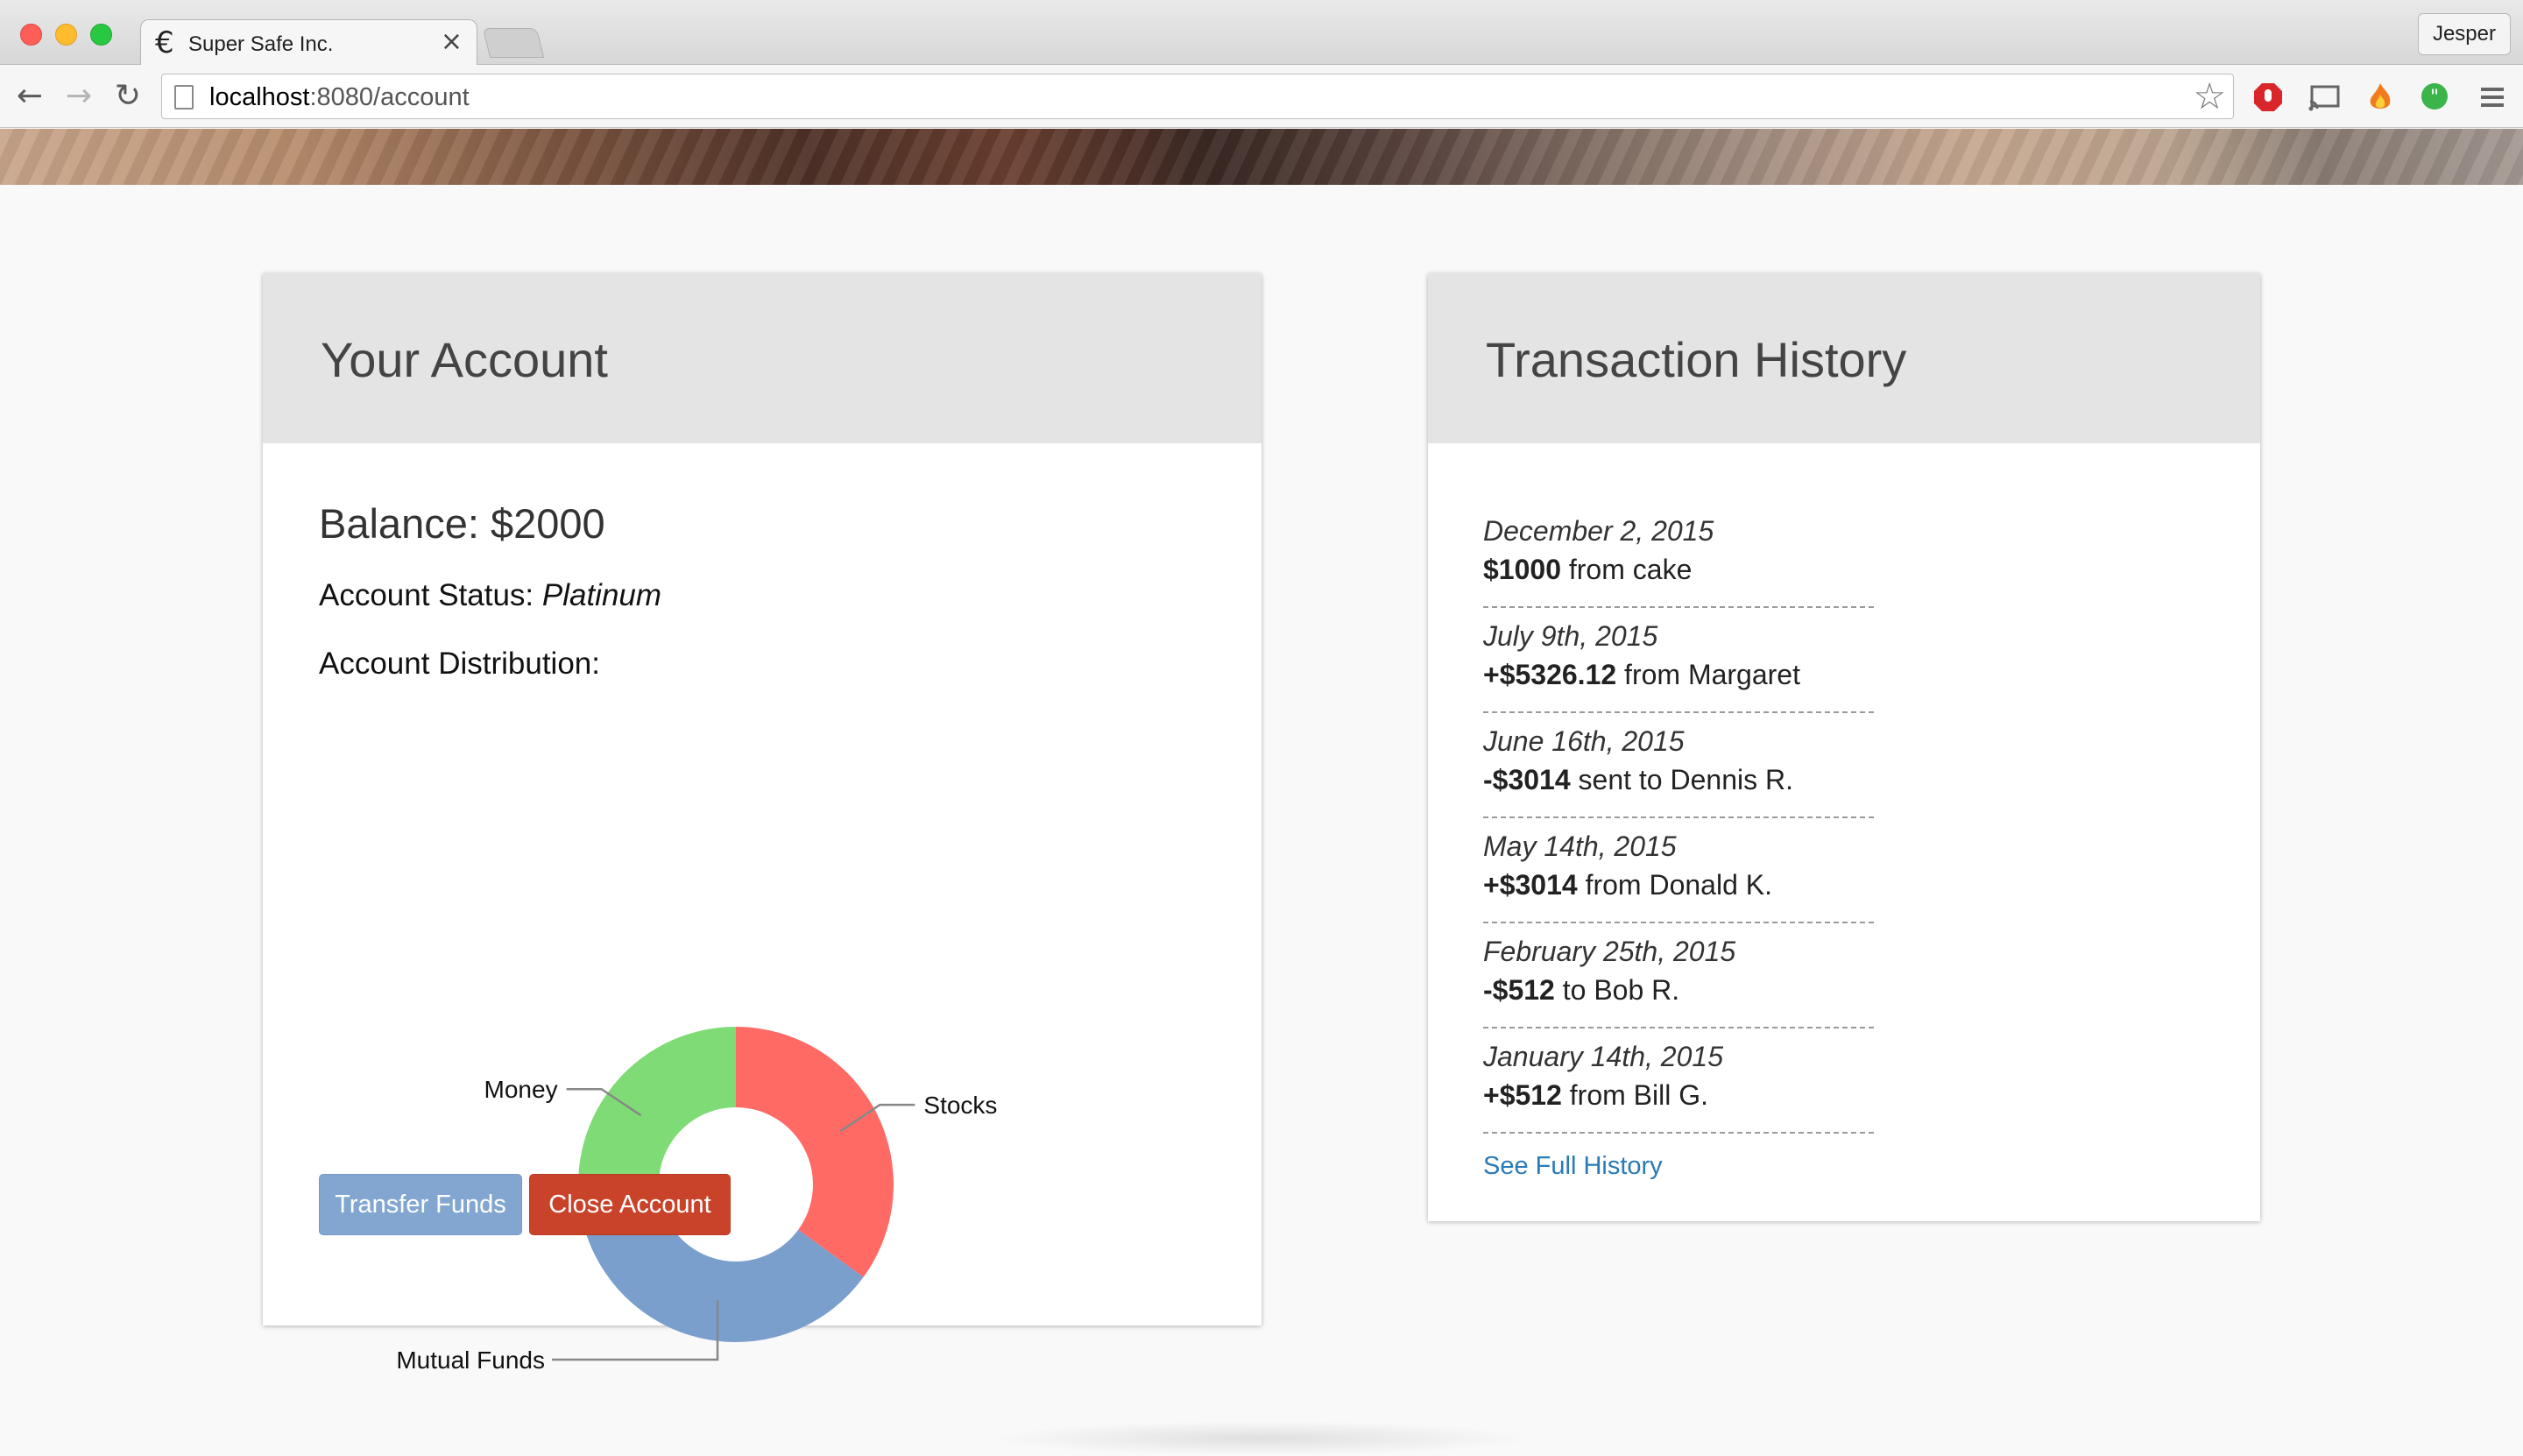 The height and width of the screenshot is (1456, 2523). Describe the element at coordinates (462, 523) in the screenshot. I see `balance-text: Balance: $2000` at that location.